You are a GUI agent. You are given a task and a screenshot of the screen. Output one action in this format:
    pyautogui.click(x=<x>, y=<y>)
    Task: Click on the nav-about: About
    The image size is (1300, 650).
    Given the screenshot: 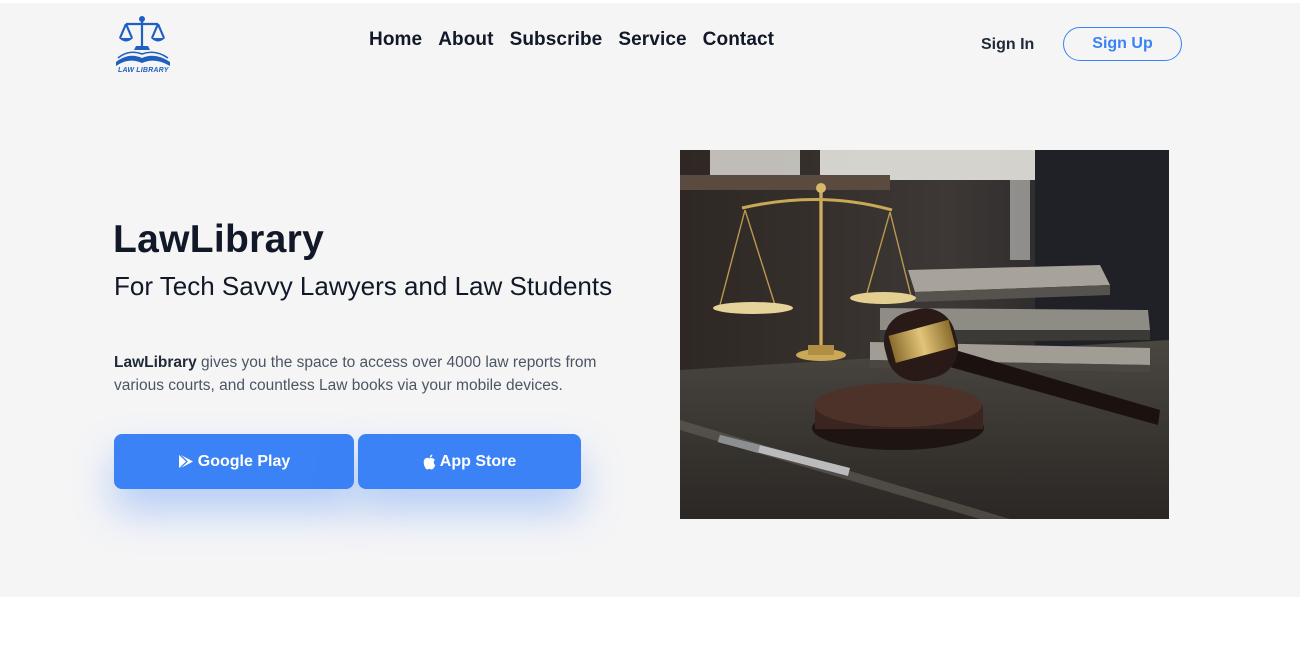 What is the action you would take?
    pyautogui.click(x=465, y=40)
    